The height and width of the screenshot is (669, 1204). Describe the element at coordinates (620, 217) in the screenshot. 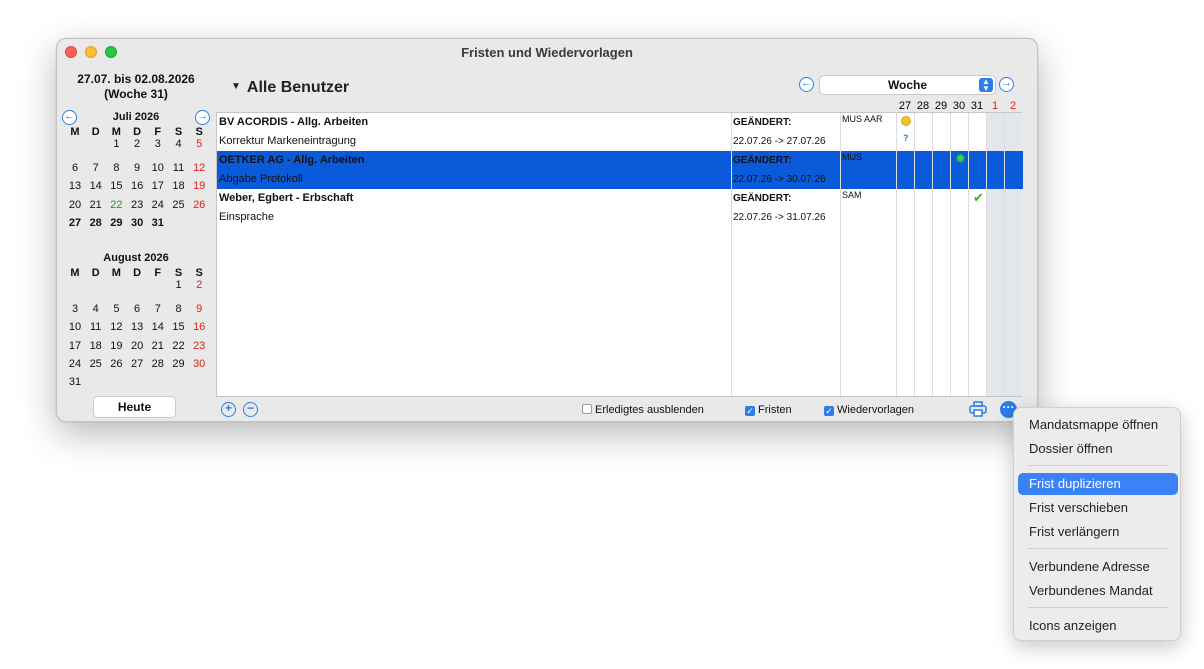

I see `table-row-detail: Einsprache 22.07.26 -> 31.07.26` at that location.